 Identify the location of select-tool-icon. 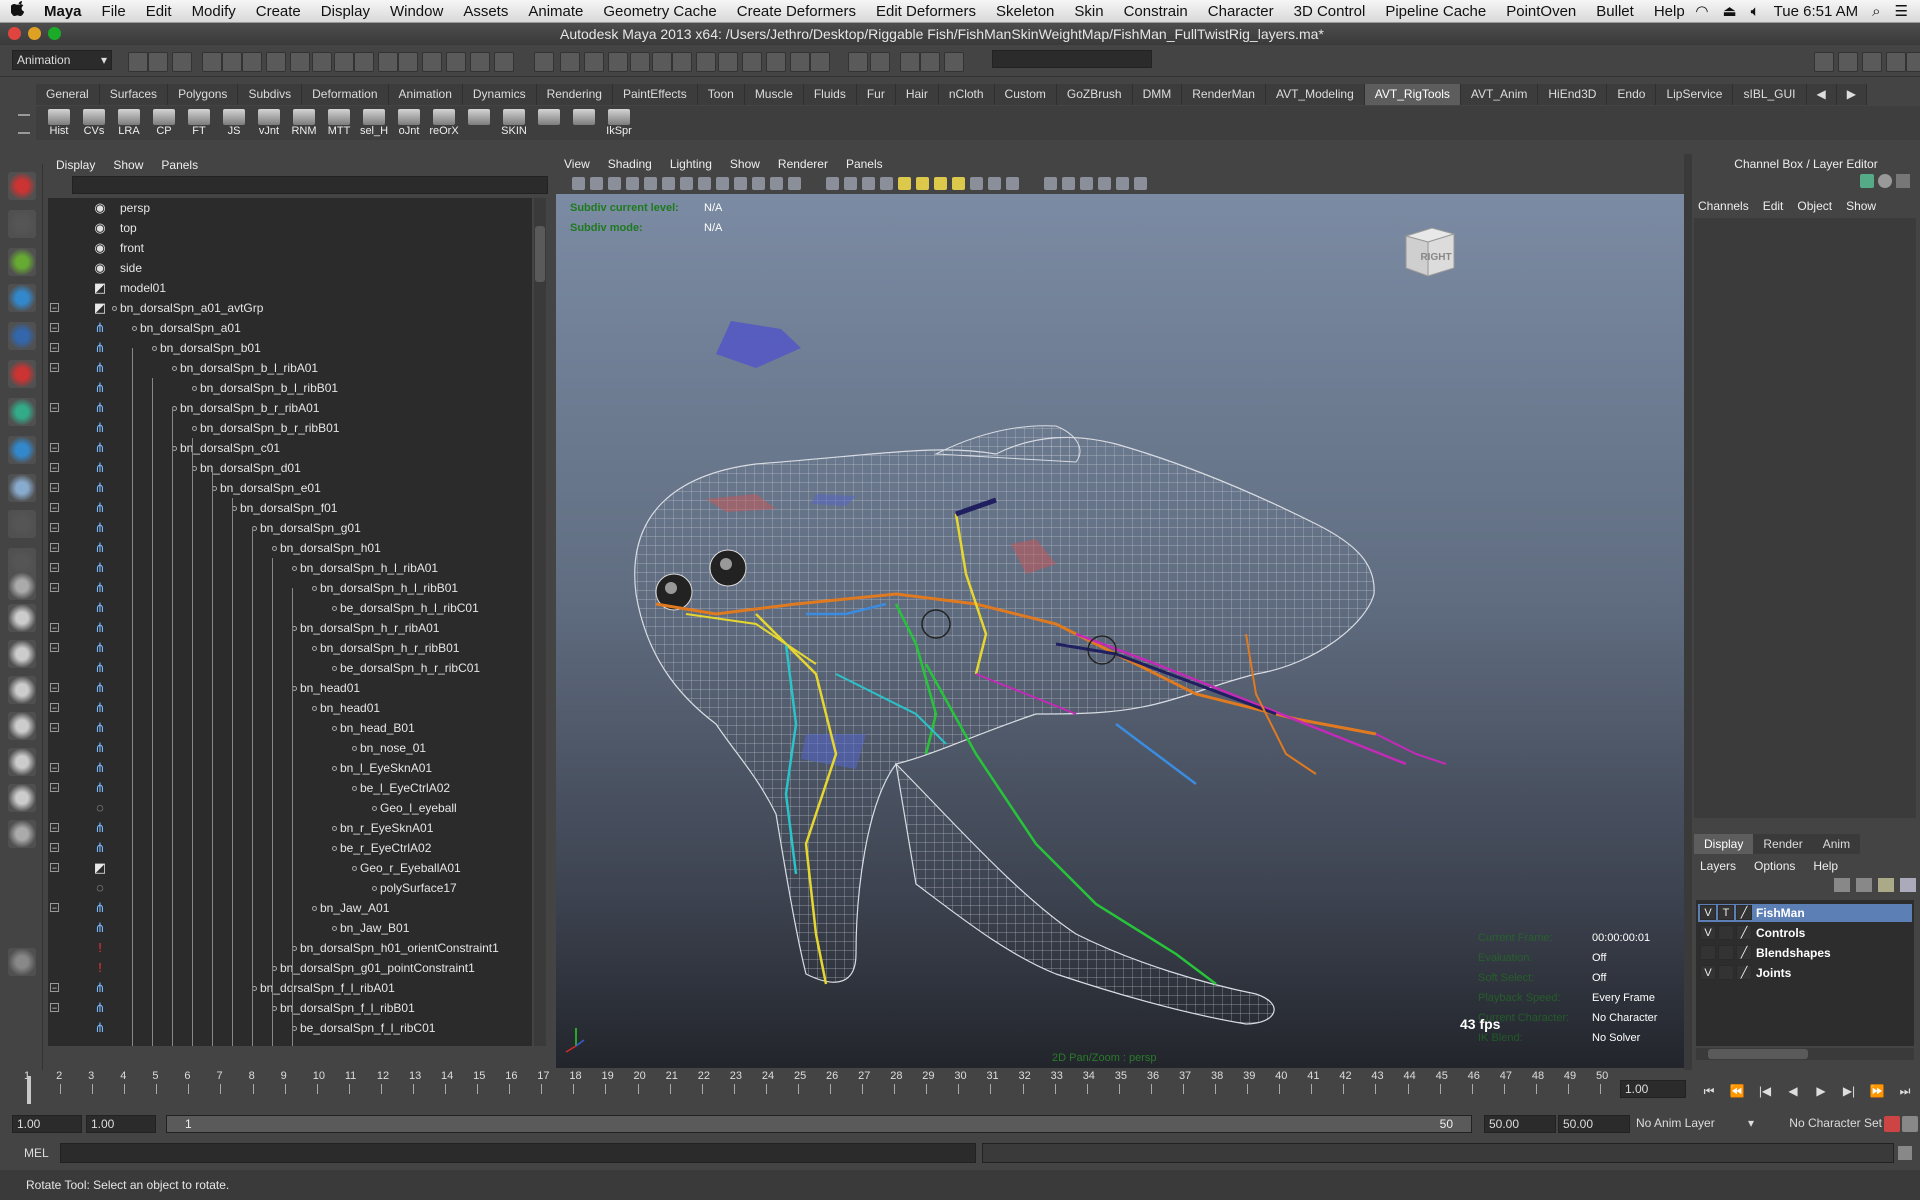
(22, 186).